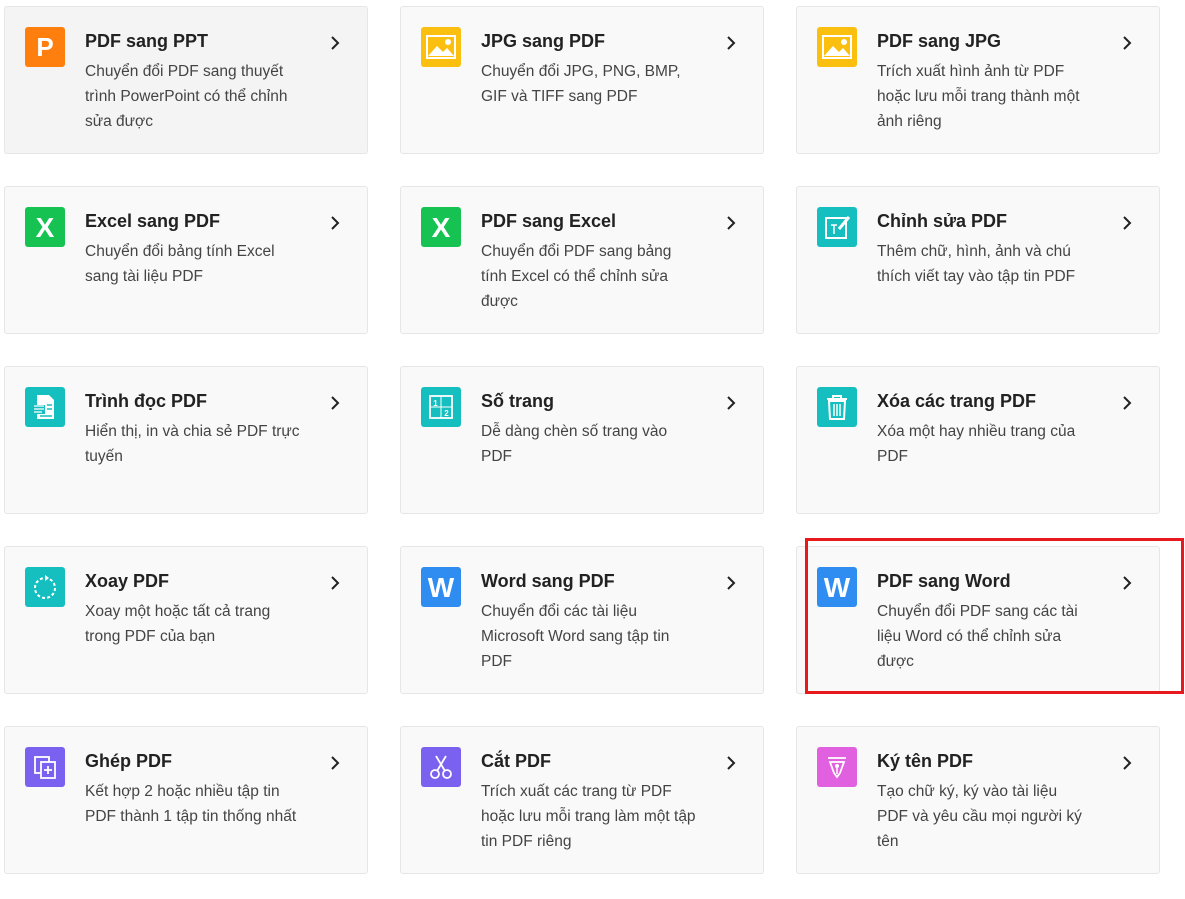 This screenshot has height=899, width=1185. I want to click on tool-title: PDF sang Word, so click(944, 581).